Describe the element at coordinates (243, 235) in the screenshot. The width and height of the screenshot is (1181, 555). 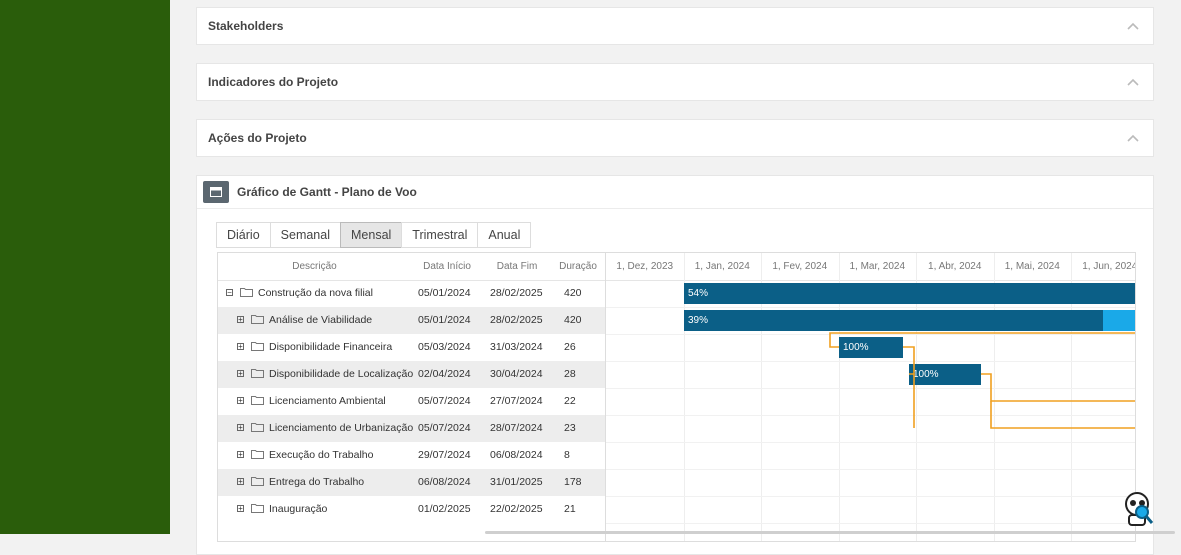
I see `tab-diário: Diário` at that location.